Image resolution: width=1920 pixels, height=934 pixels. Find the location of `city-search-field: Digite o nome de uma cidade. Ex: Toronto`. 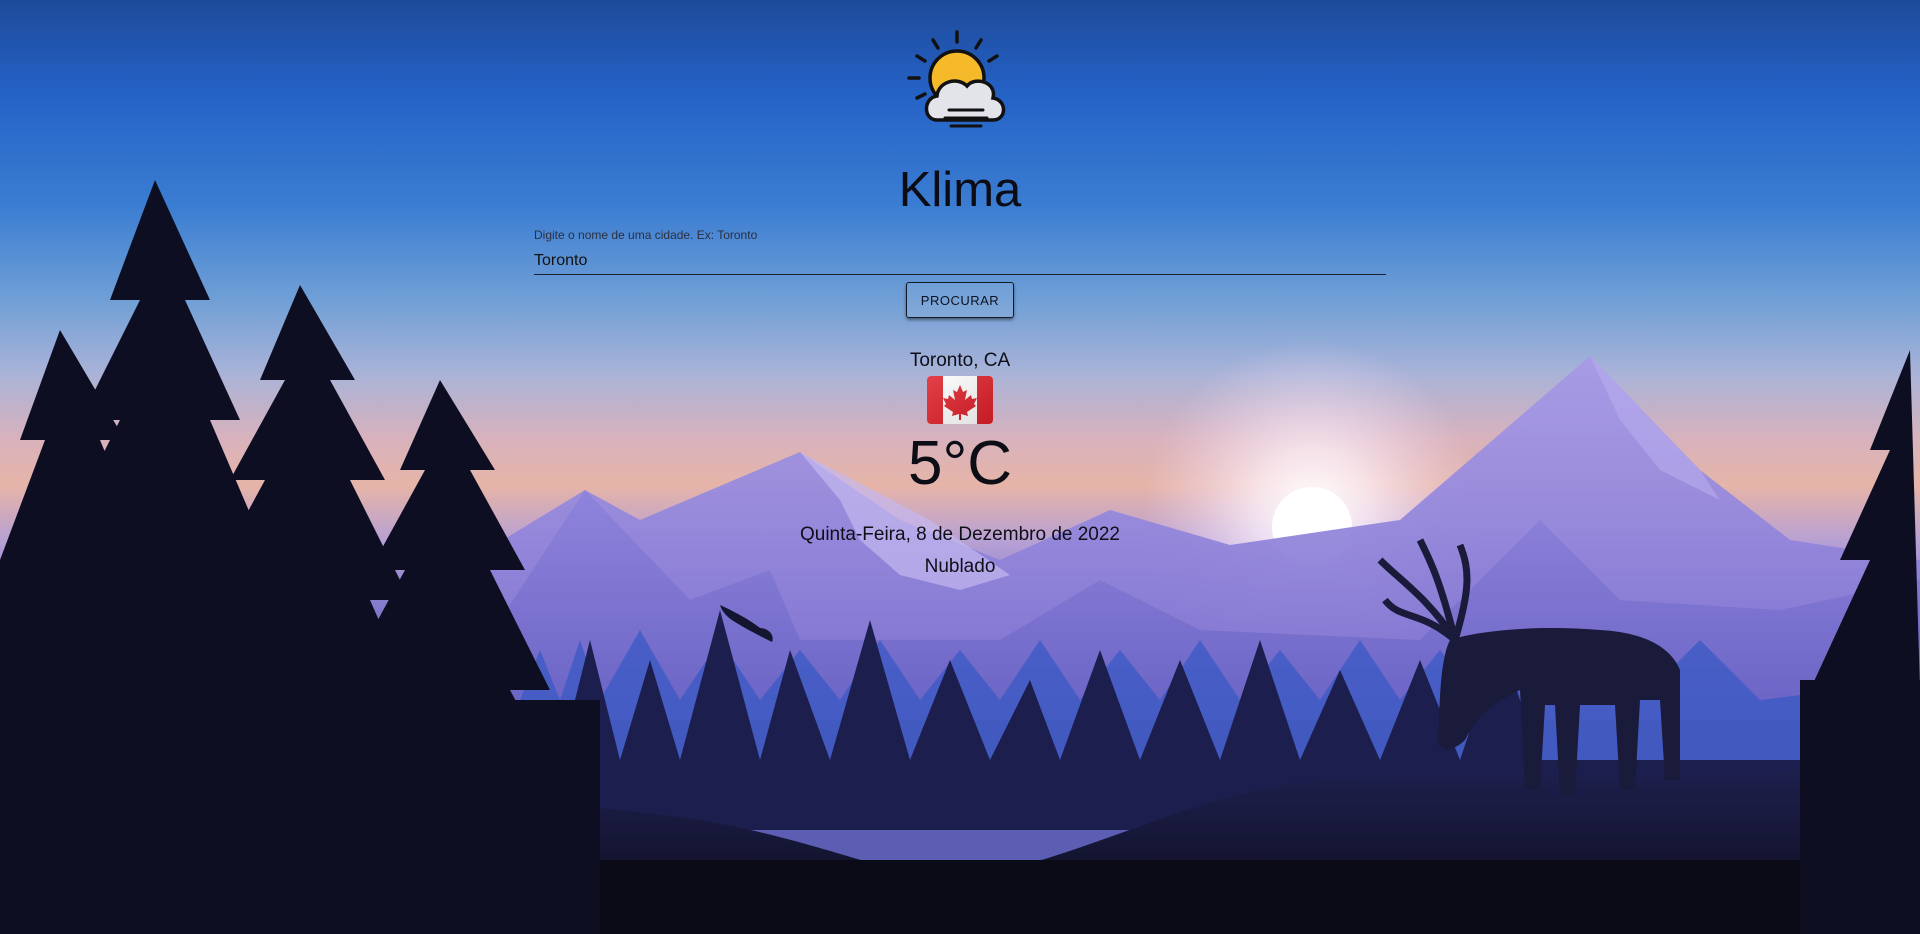

city-search-field: Digite o nome de uma cidade. Ex: Toronto is located at coordinates (960, 253).